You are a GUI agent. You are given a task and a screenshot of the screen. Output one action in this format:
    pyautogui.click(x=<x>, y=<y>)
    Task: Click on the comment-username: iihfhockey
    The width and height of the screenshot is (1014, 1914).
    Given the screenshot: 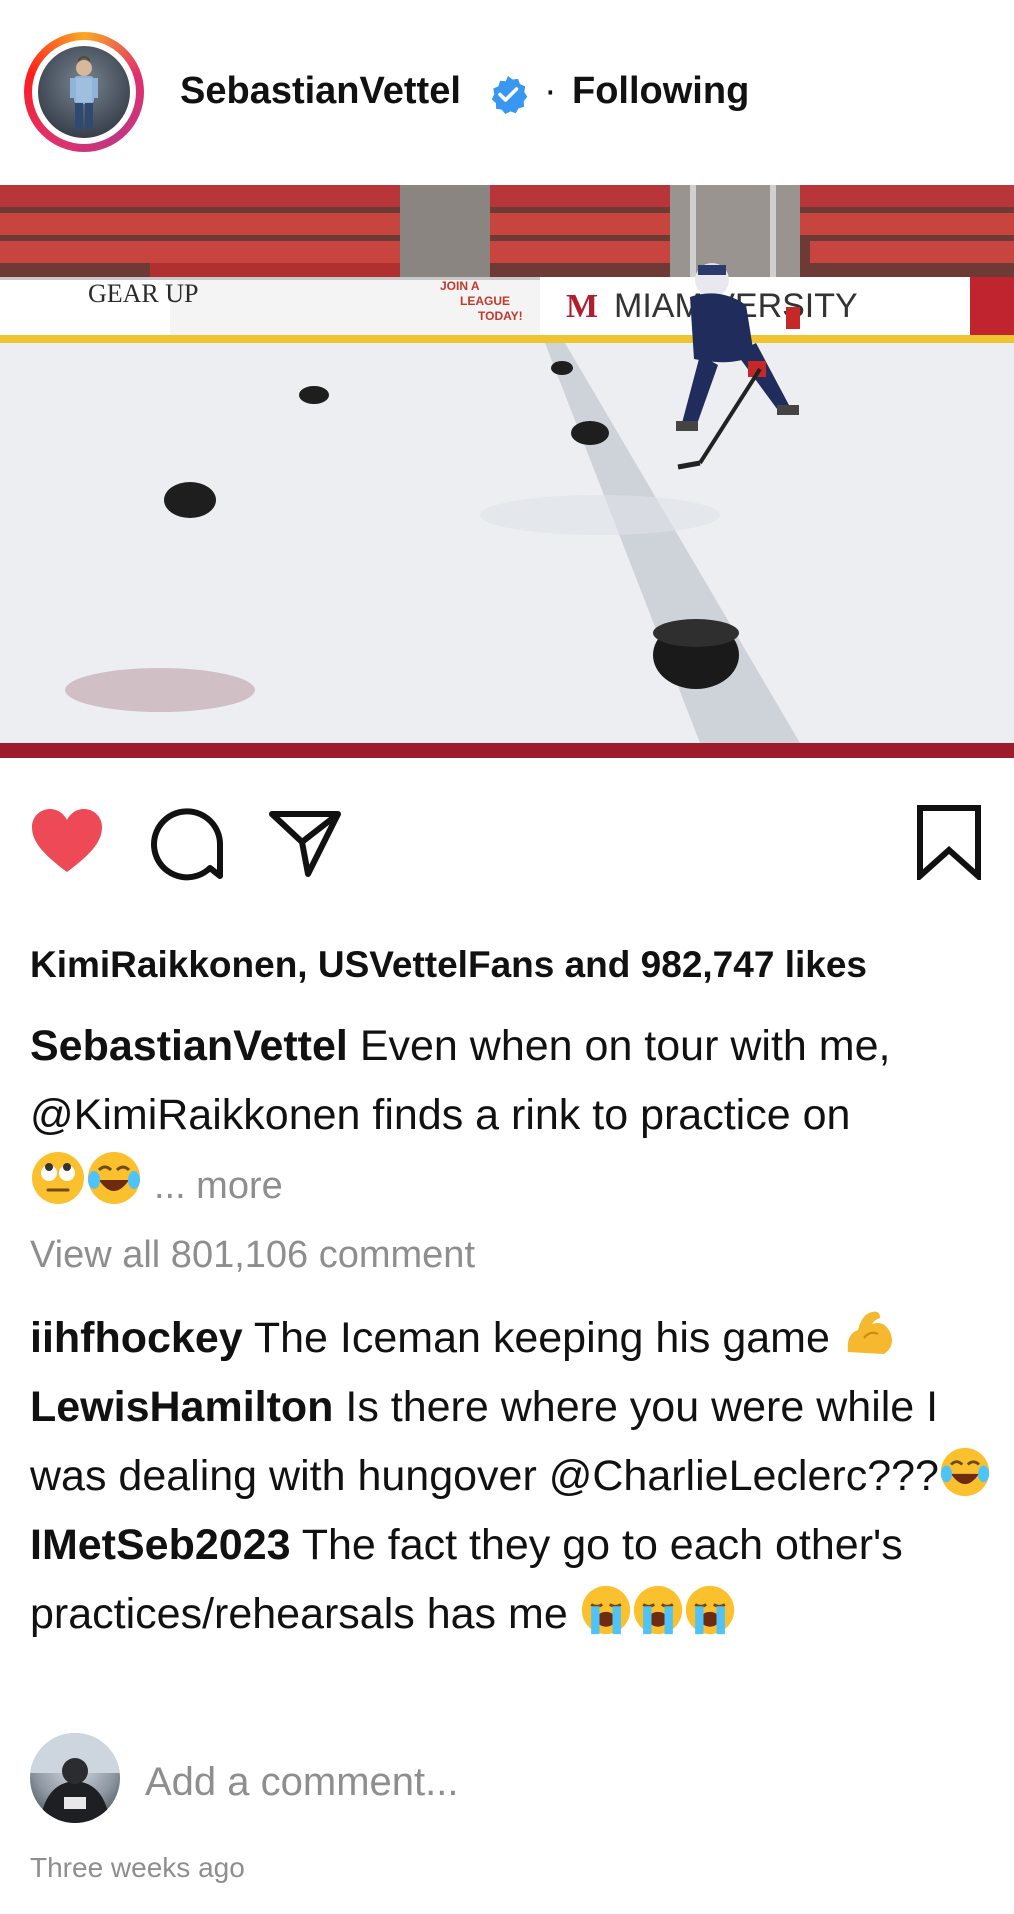 What is the action you would take?
    pyautogui.click(x=136, y=1338)
    